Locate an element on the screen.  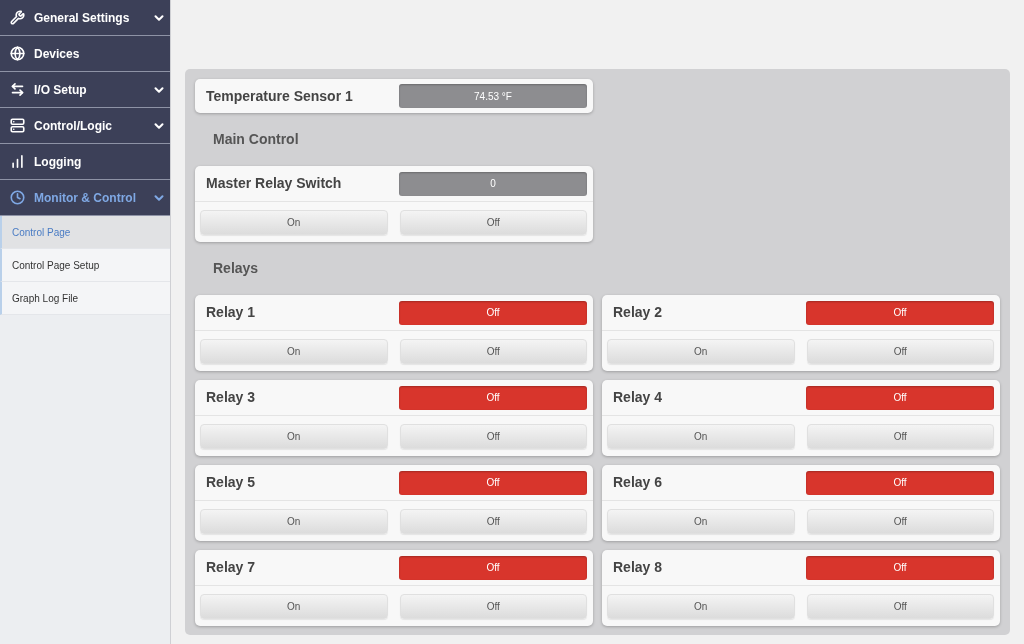
section-heading: Relays is located at coordinates (236, 268).